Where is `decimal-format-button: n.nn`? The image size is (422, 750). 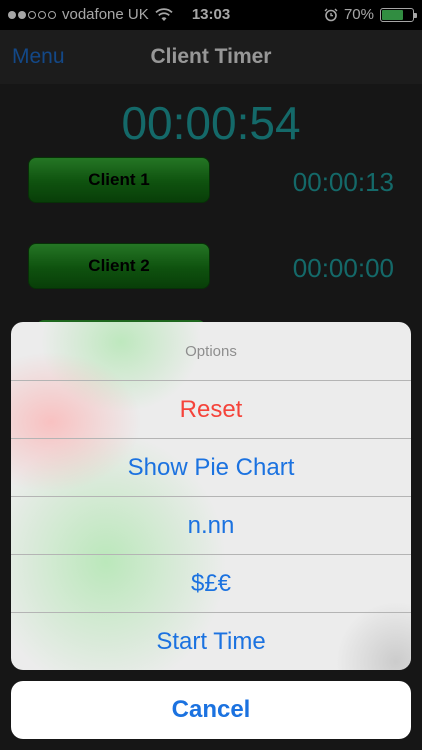 decimal-format-button: n.nn is located at coordinates (211, 525).